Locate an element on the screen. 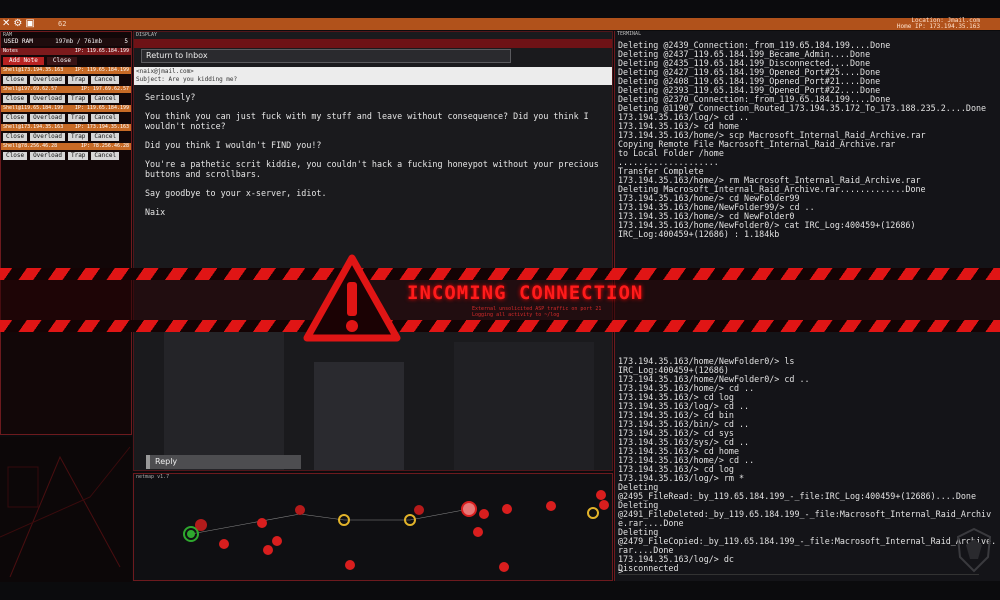 This screenshot has width=1000, height=600. netmap-node-visited is located at coordinates (593, 513).